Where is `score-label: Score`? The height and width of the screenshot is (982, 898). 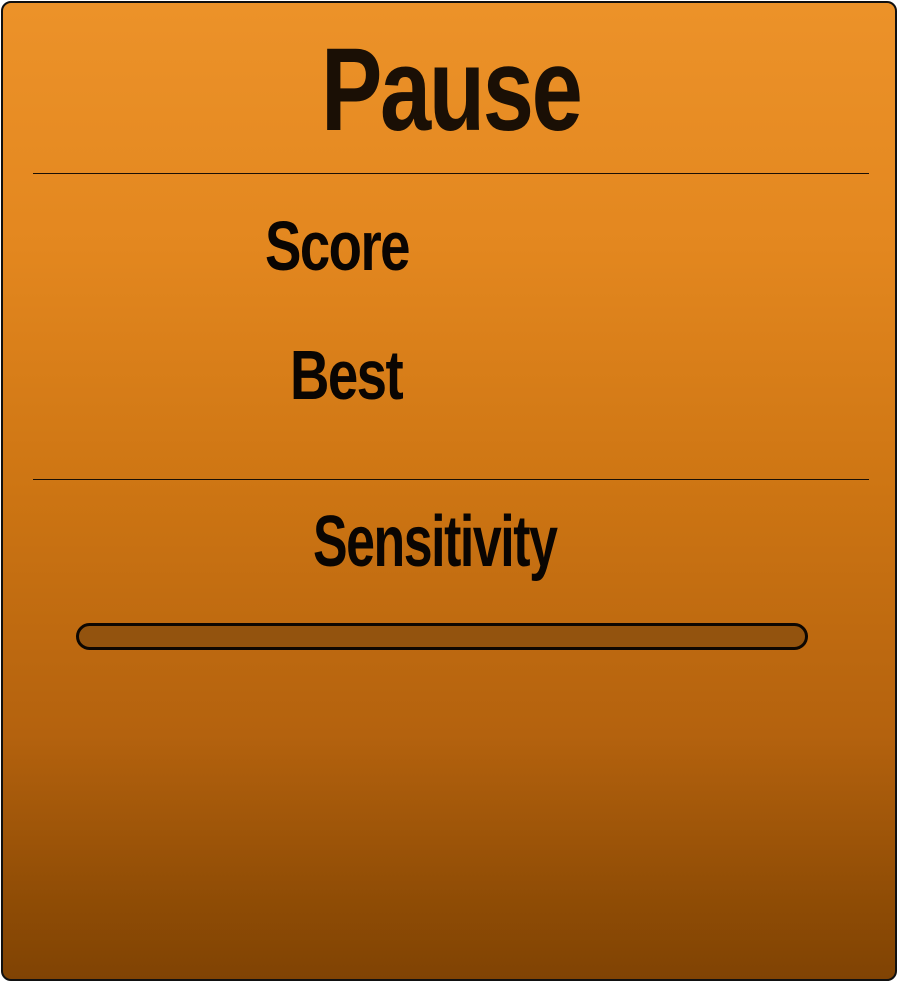
score-label: Score is located at coordinates (338, 246).